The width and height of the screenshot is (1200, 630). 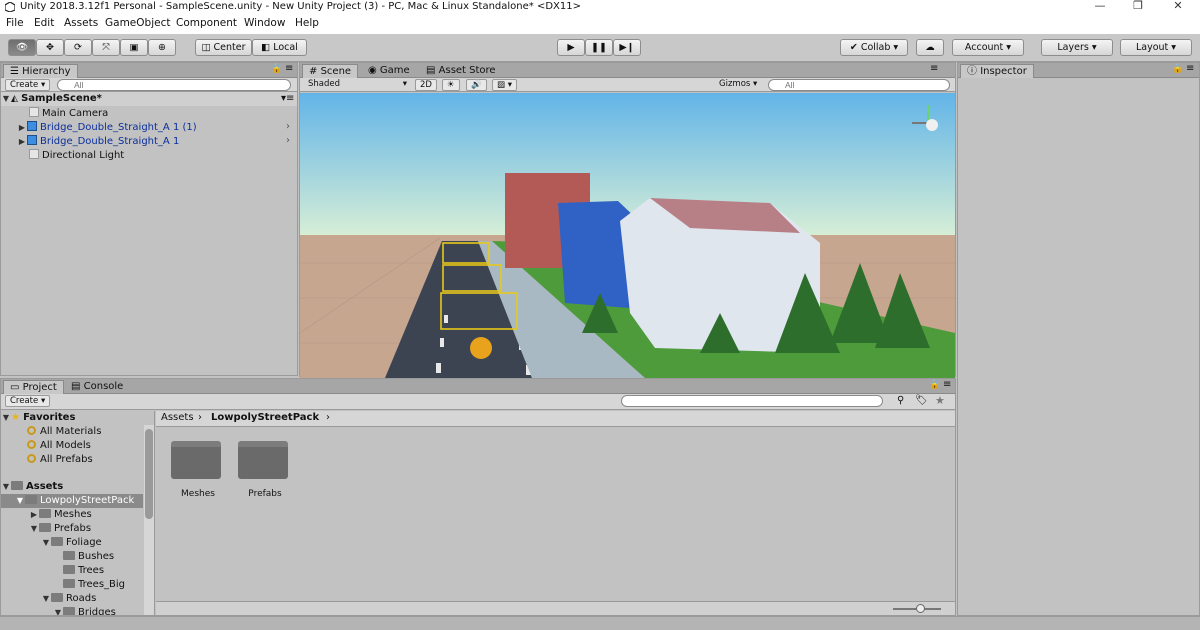 What do you see at coordinates (60, 529) in the screenshot?
I see `folder-row: ▼ Prefabs` at bounding box center [60, 529].